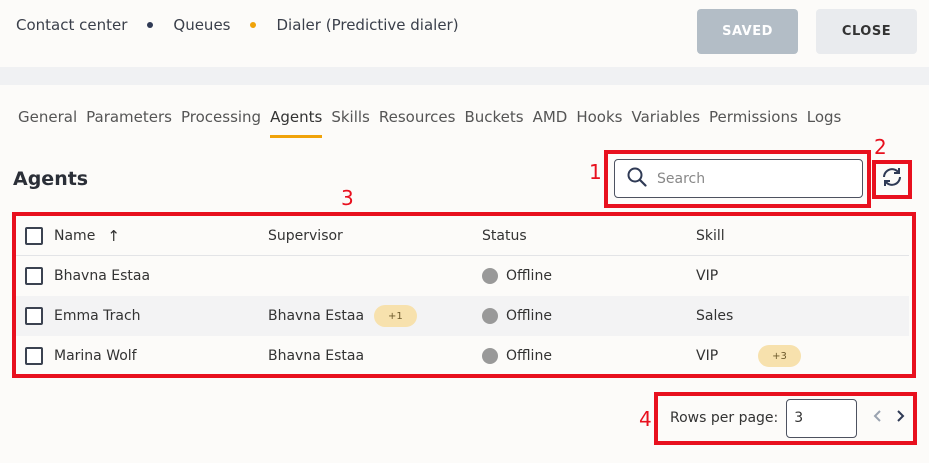 The image size is (929, 463). Describe the element at coordinates (201, 25) in the screenshot. I see `breadcrumb-queues: Queues` at that location.